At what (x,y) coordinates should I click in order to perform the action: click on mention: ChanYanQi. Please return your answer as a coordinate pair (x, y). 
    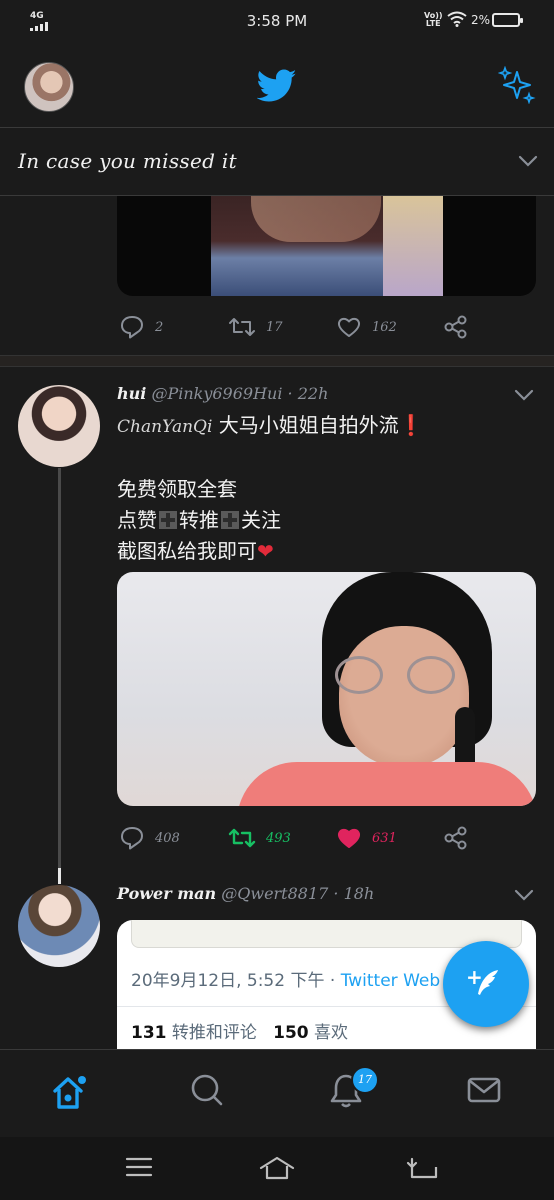
    Looking at the image, I should click on (164, 427).